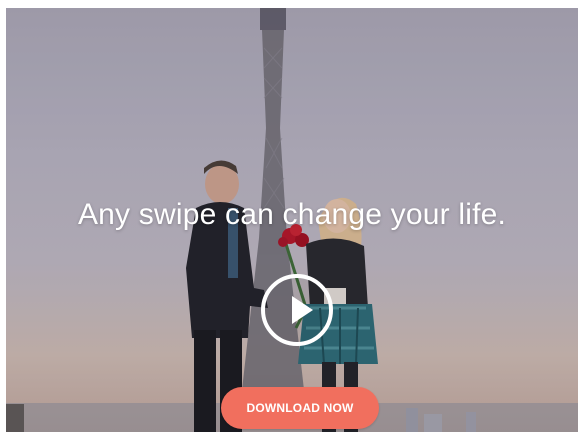 The width and height of the screenshot is (581, 432). I want to click on download-now-button: DOWNLOAD NOW, so click(300, 408).